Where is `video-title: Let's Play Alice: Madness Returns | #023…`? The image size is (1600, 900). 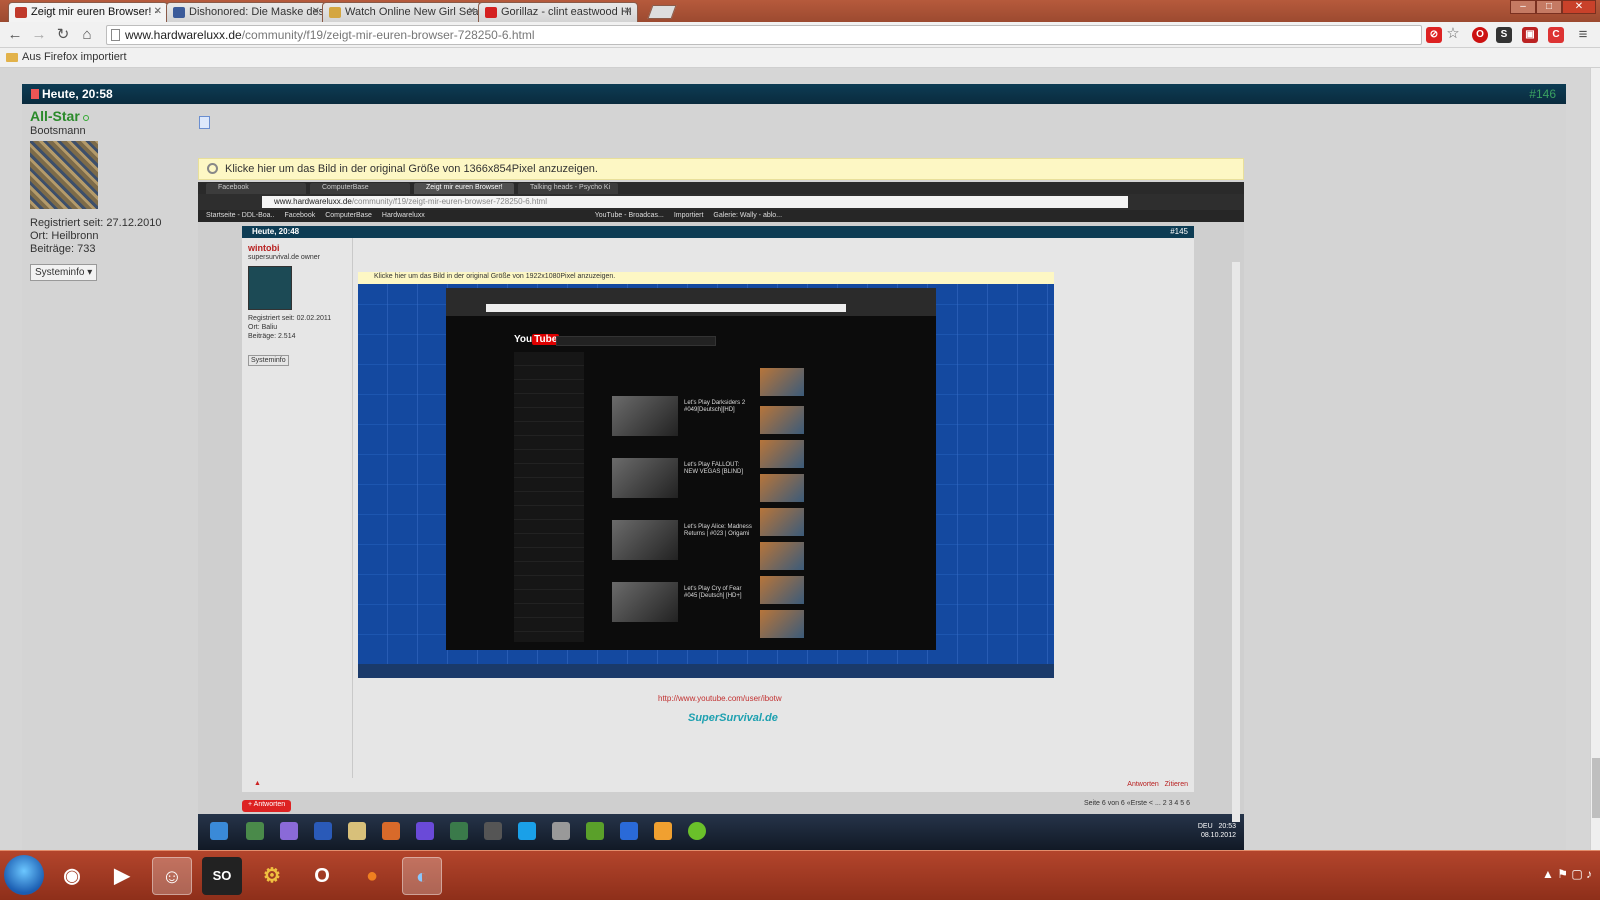 video-title: Let's Play Alice: Madness Returns | #023… is located at coordinates (718, 530).